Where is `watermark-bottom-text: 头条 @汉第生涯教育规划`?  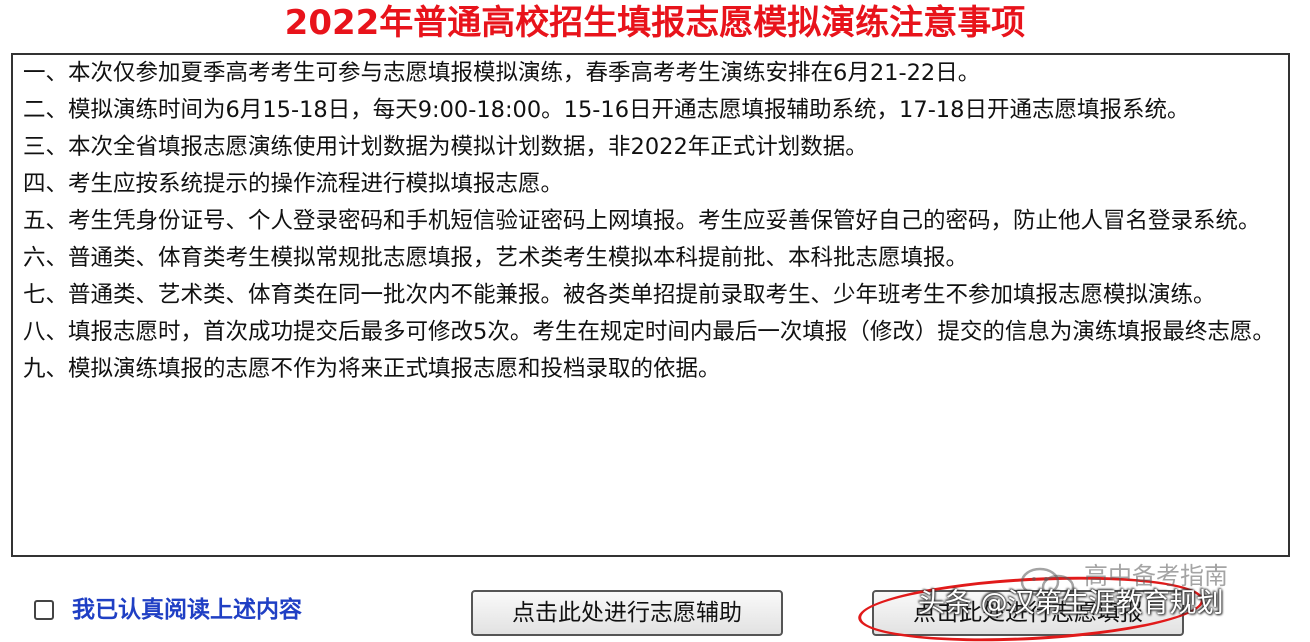
watermark-bottom-text: 头条 @汉第生涯教育规划 is located at coordinates (1071, 603).